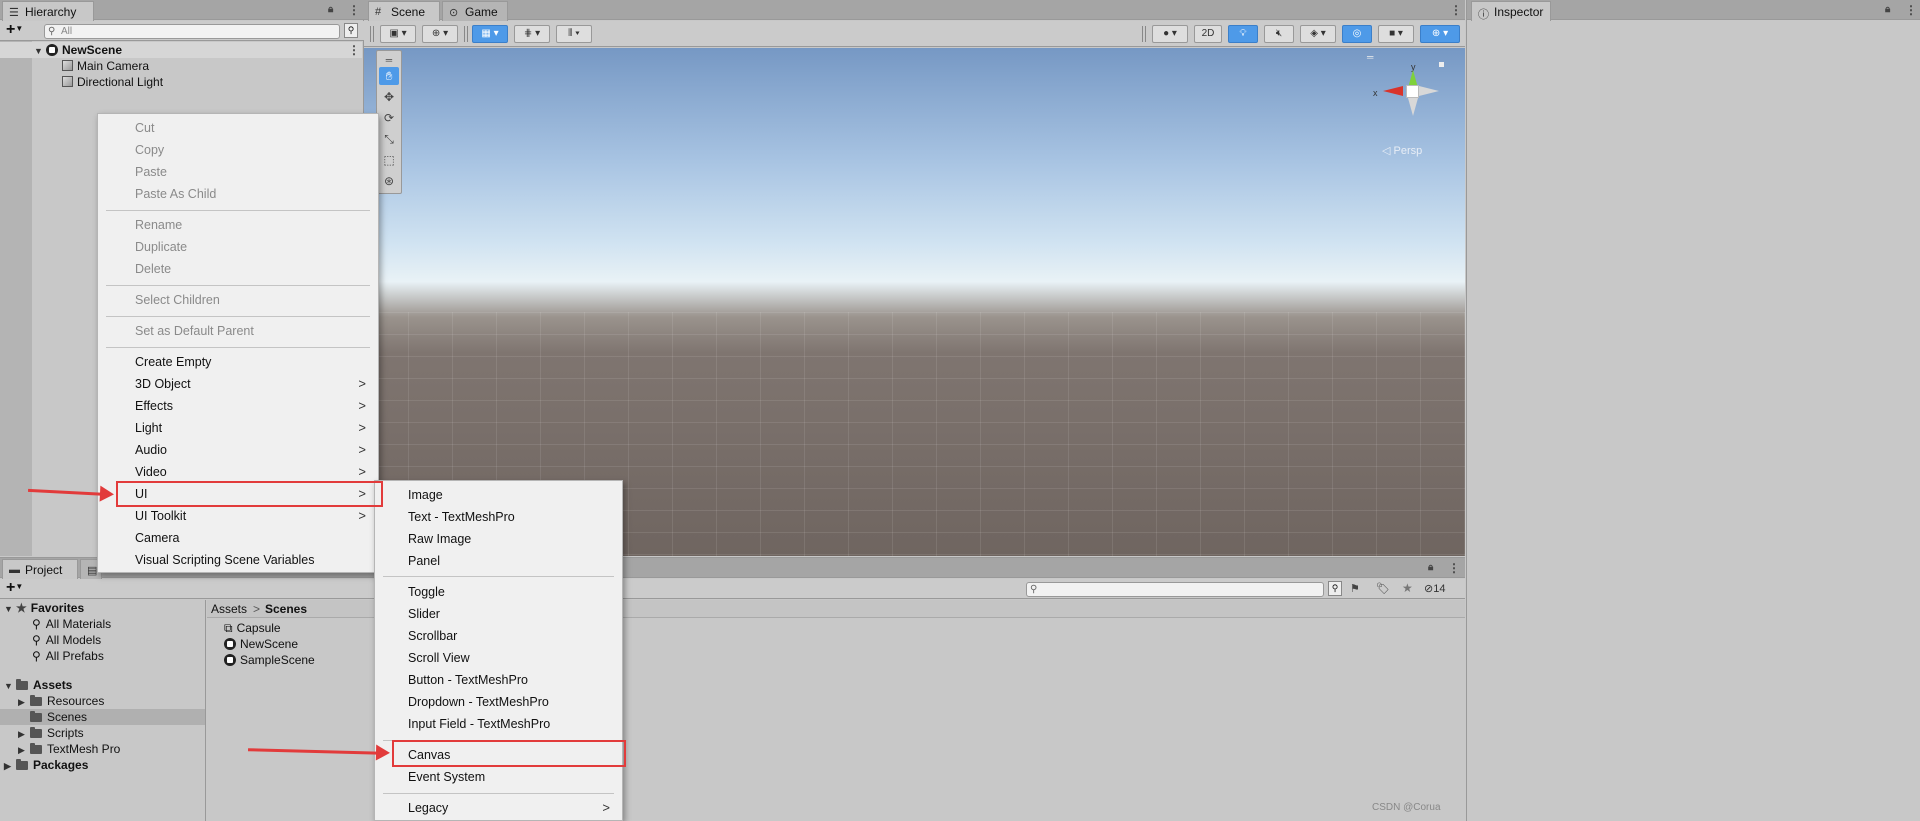 This screenshot has width=1920, height=821. I want to click on menu-item-audio: Audio >, so click(238, 450).